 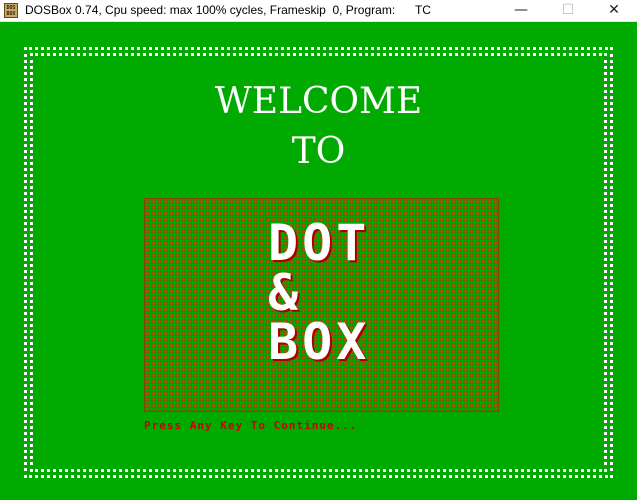 I want to click on minimize-button: —, so click(x=521, y=10).